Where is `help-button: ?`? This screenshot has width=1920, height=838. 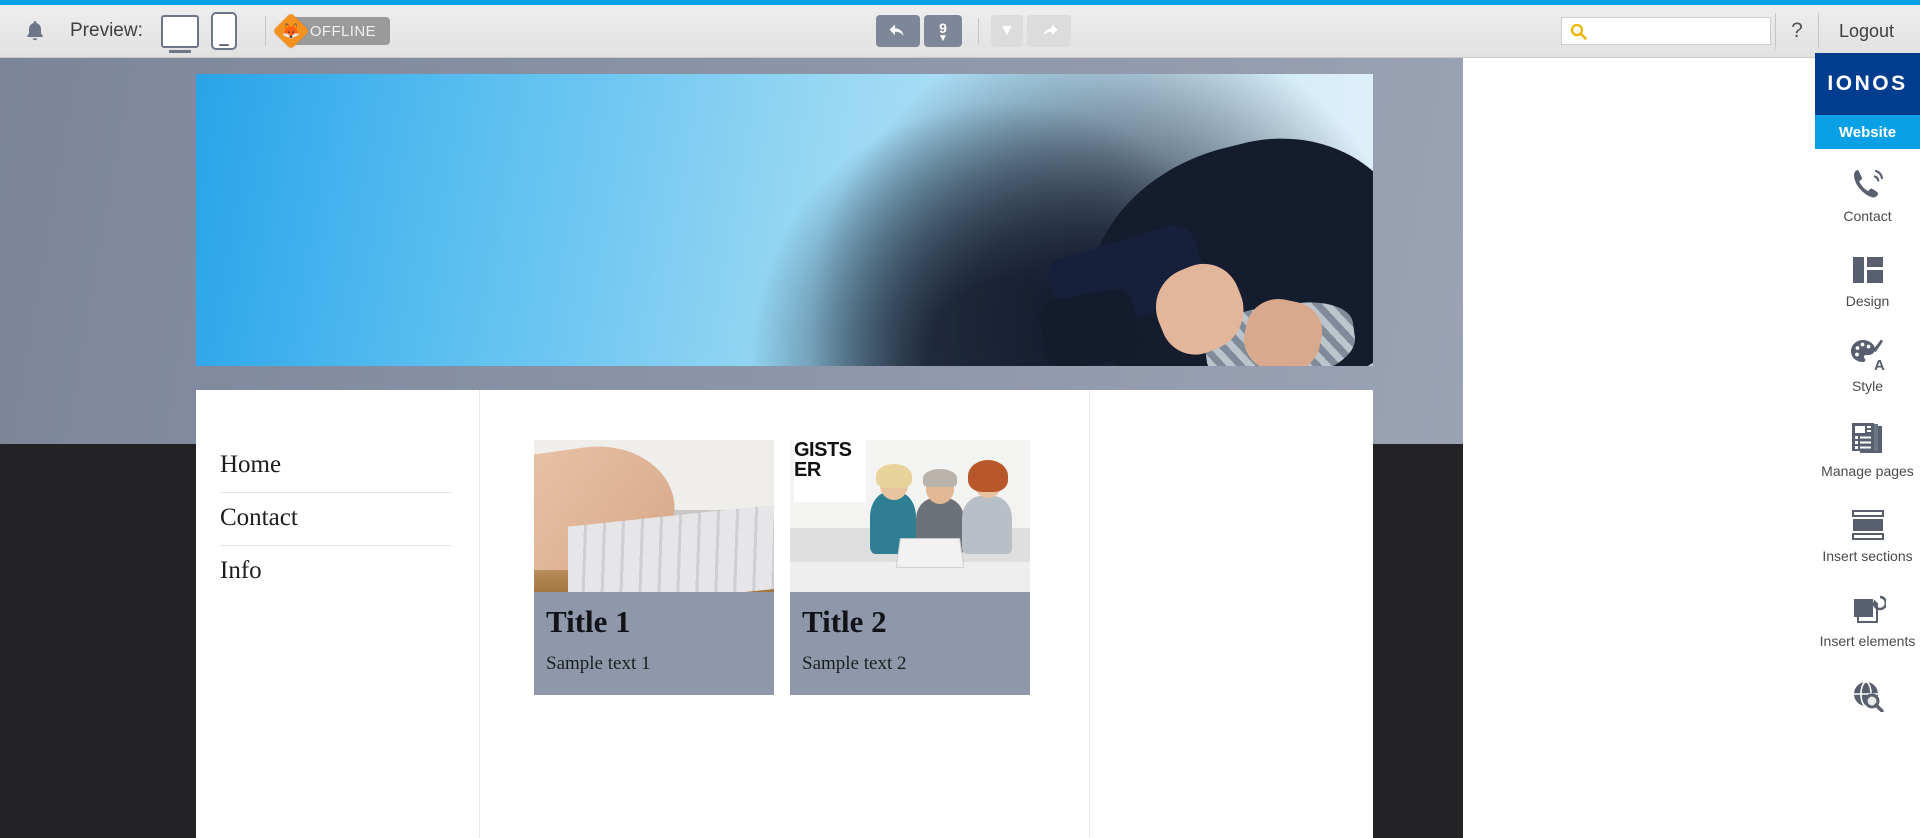
help-button: ? is located at coordinates (1797, 31).